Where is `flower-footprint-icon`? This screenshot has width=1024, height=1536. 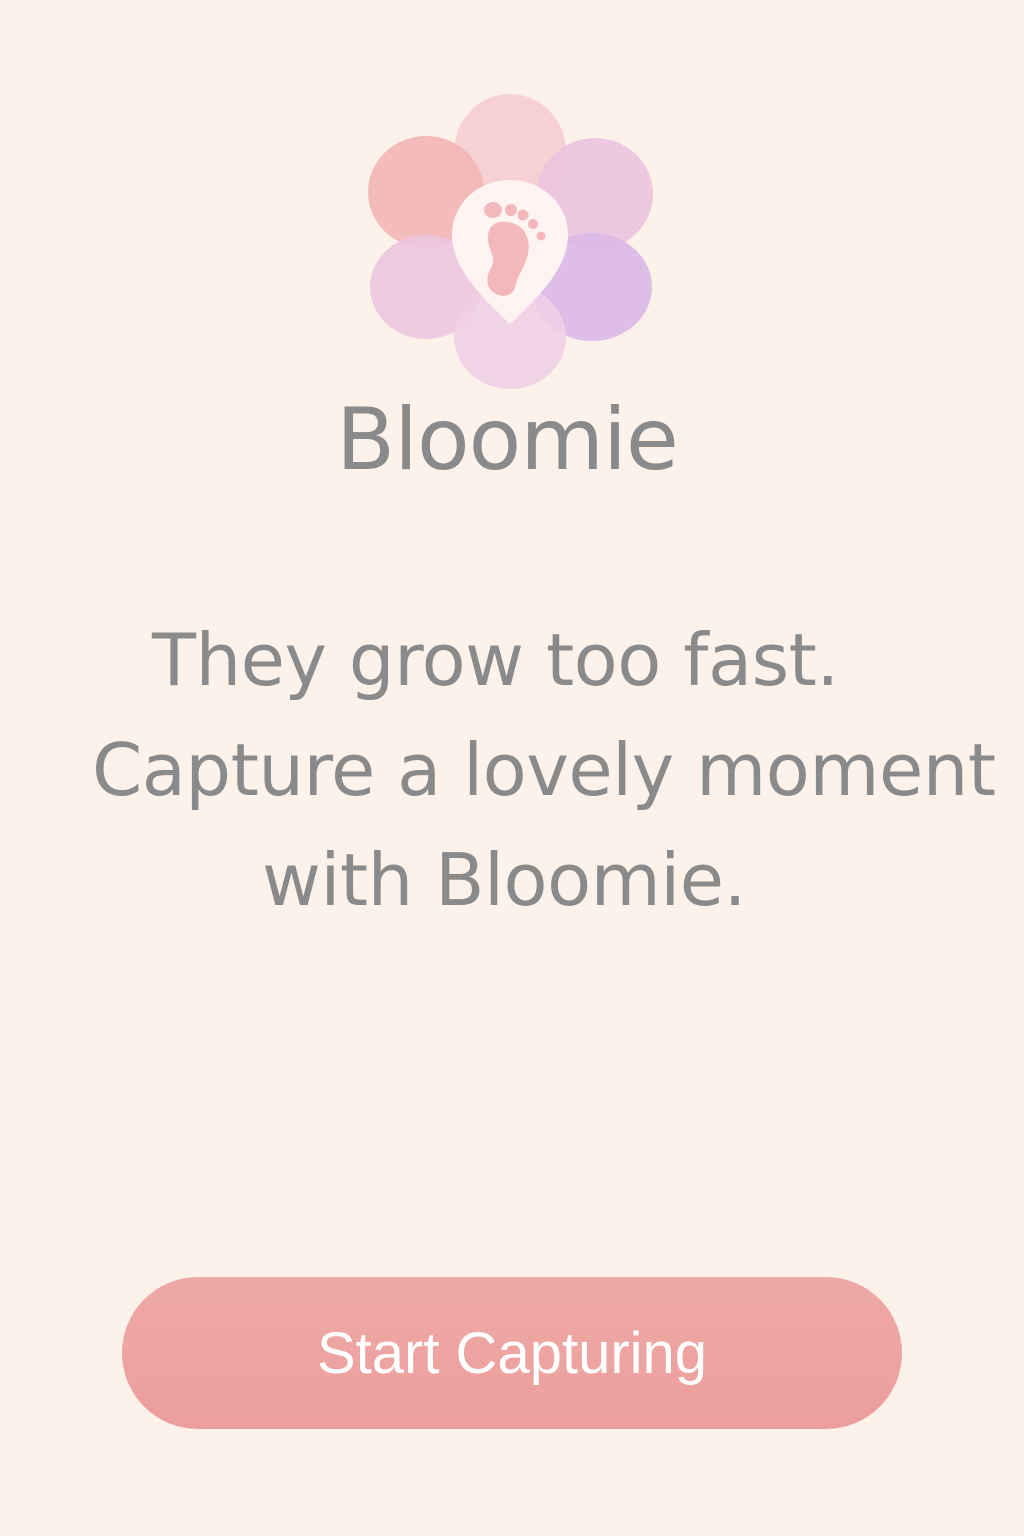
flower-footprint-icon is located at coordinates (510, 241).